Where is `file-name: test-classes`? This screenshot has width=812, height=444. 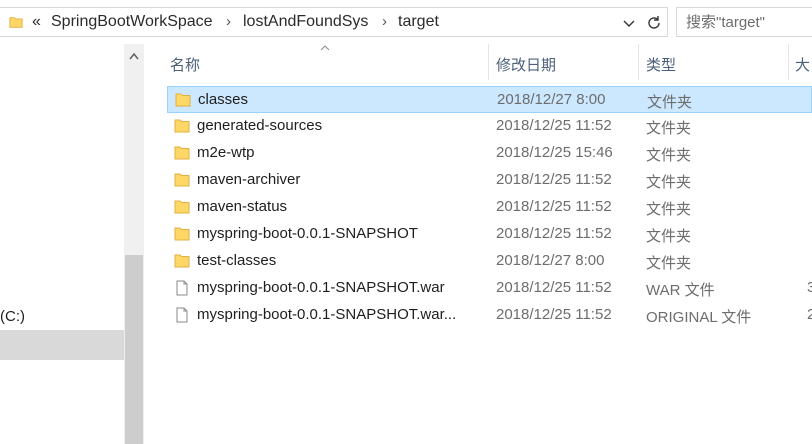 file-name: test-classes is located at coordinates (237, 260).